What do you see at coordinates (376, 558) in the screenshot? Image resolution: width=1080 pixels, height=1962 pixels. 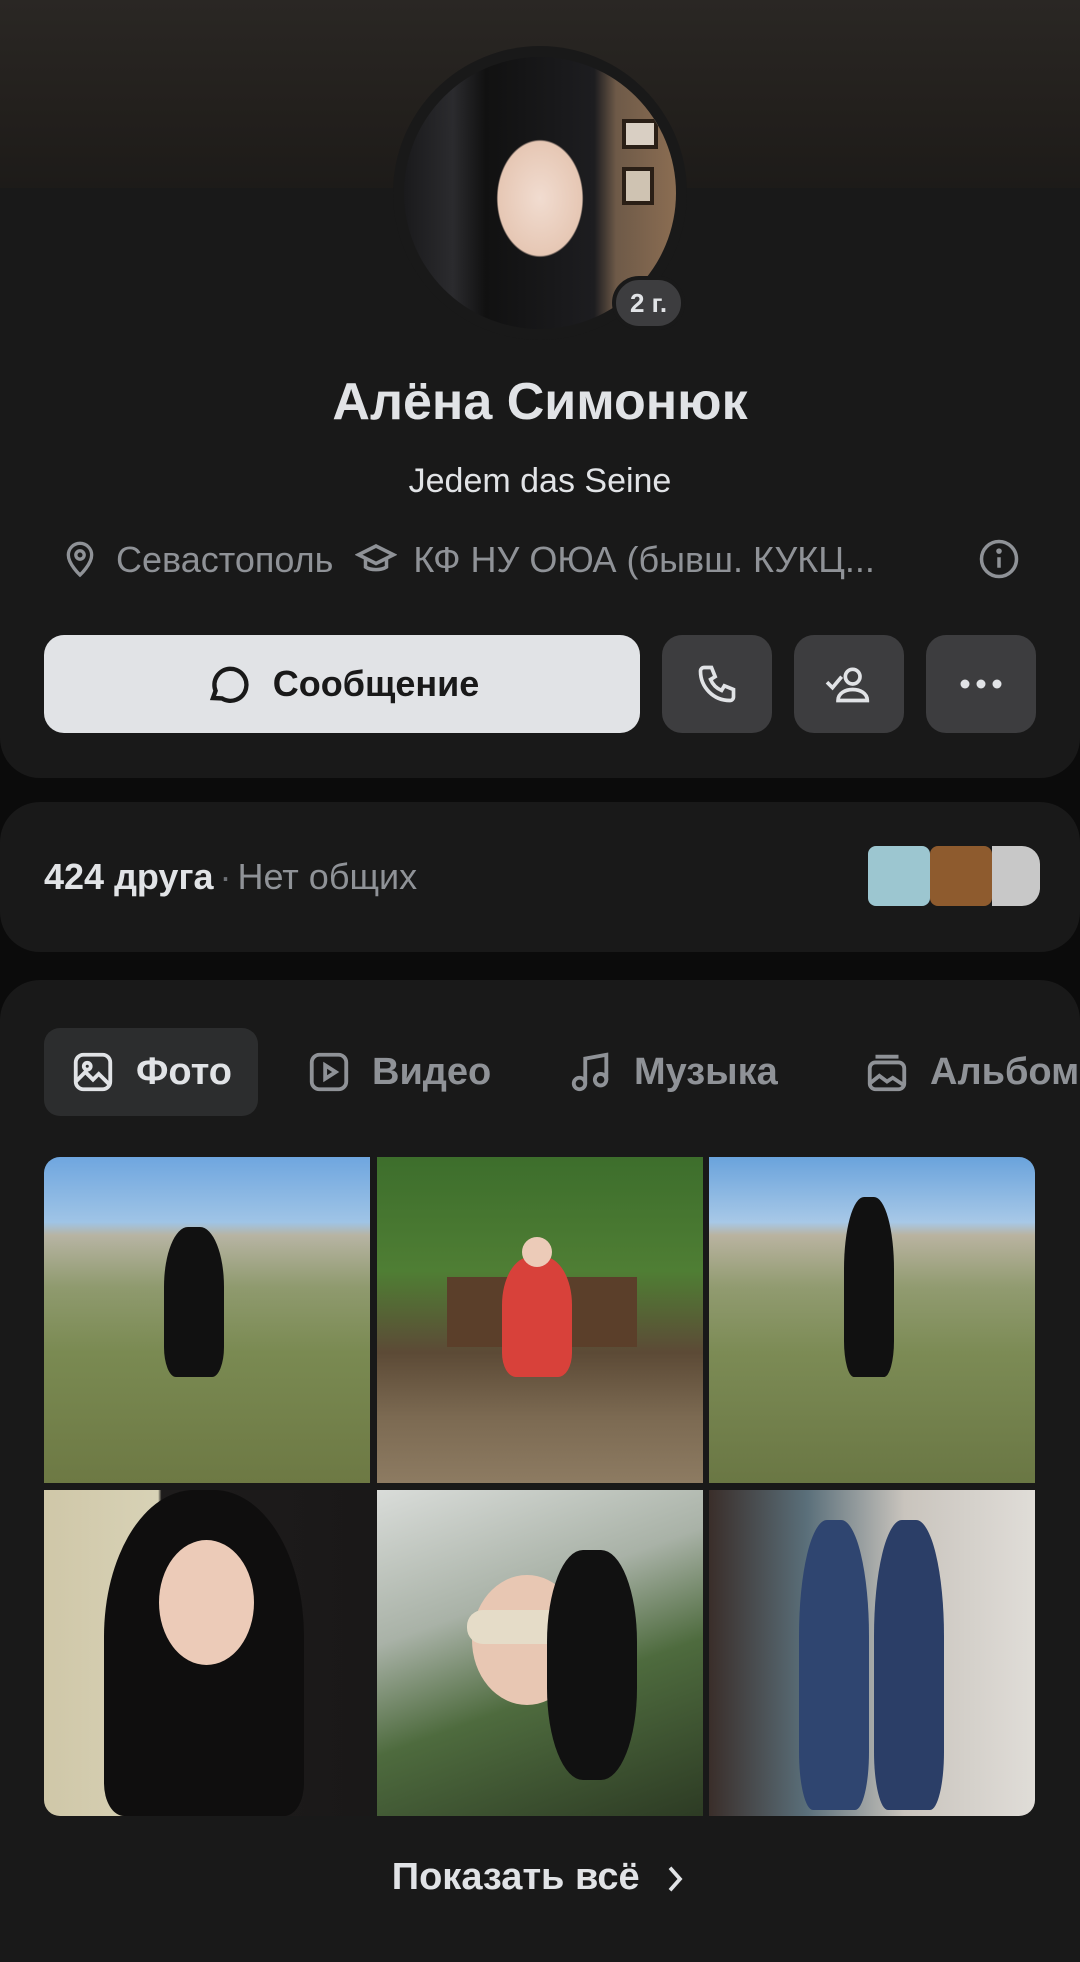 I see `graduation-cap-icon` at bounding box center [376, 558].